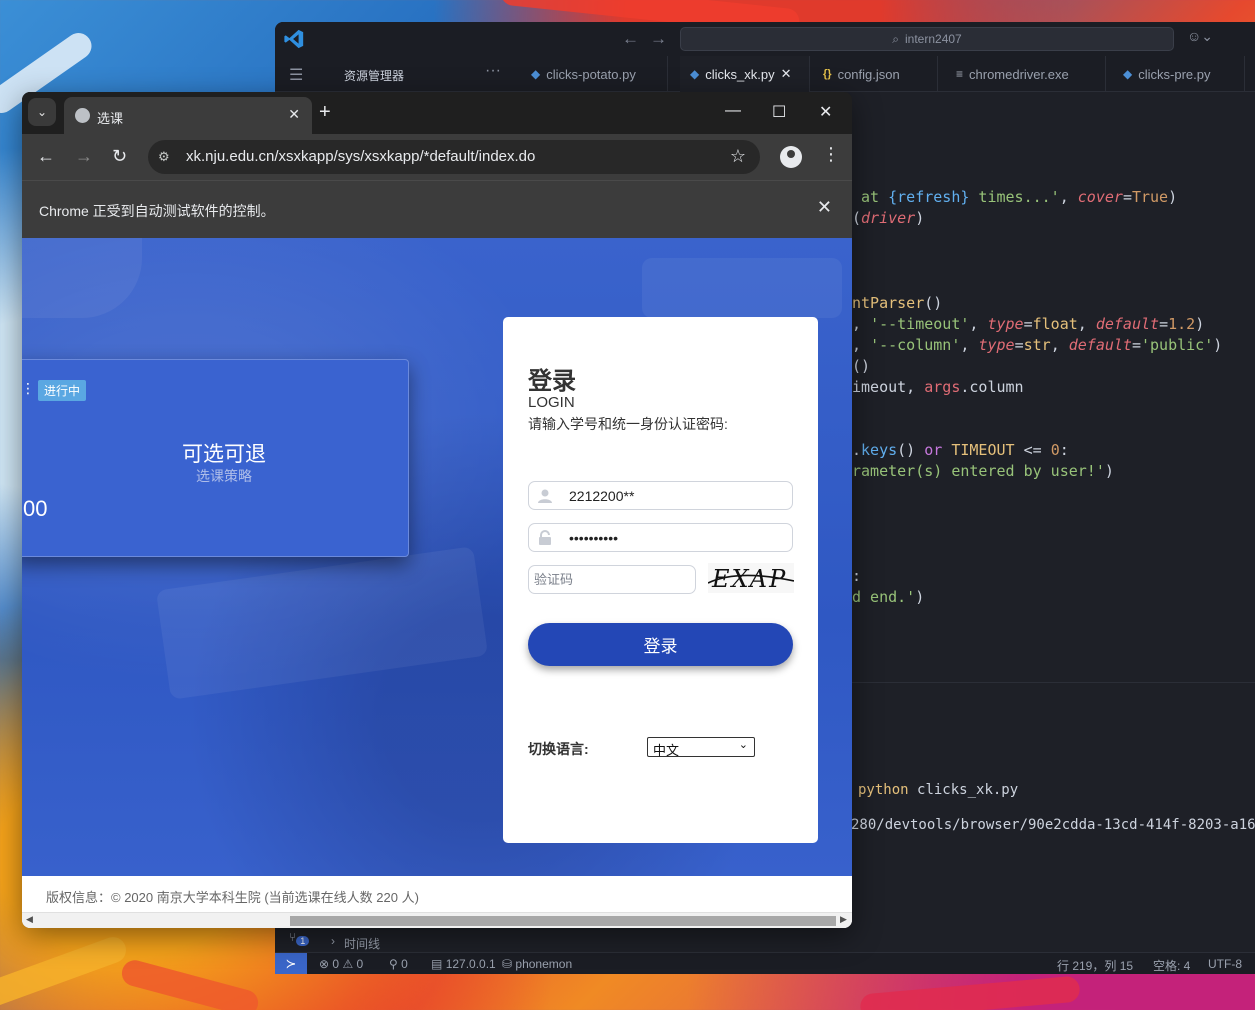 Image resolution: width=1255 pixels, height=1010 pixels. I want to click on code-line: rameter(s) entered by user!'), so click(983, 471).